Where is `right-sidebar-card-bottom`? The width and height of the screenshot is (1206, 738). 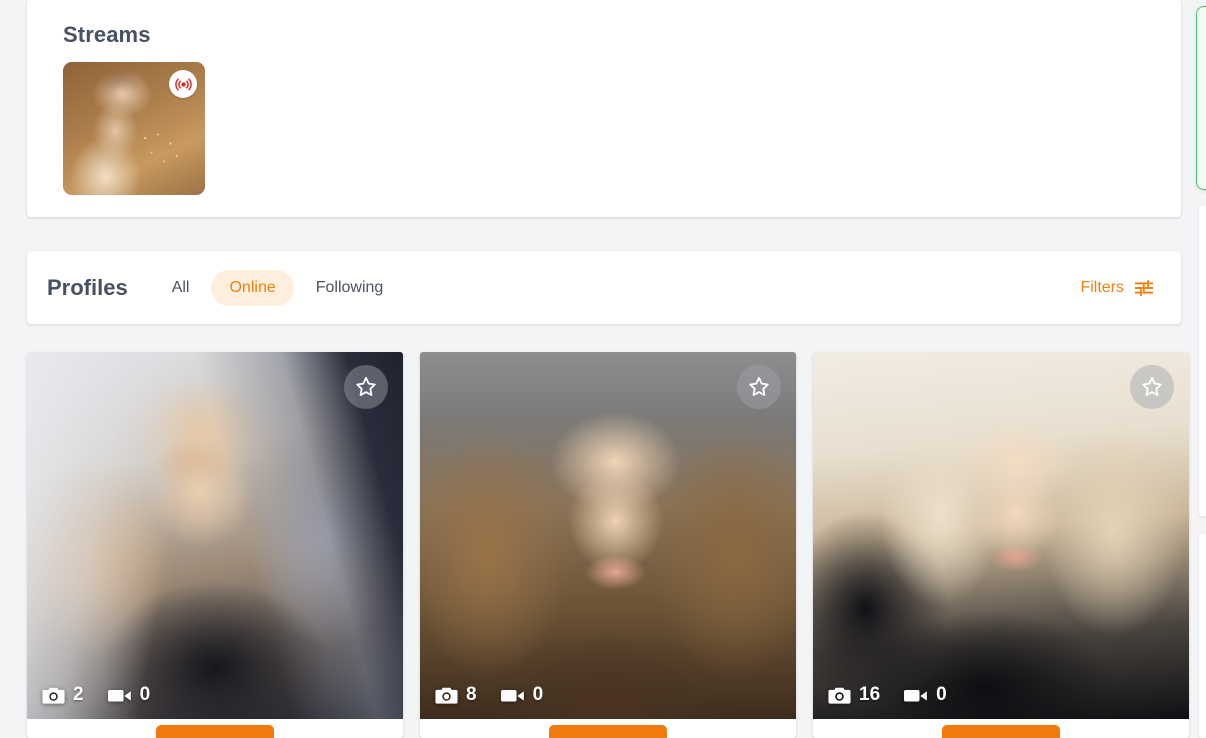 right-sidebar-card-bottom is located at coordinates (1202, 636).